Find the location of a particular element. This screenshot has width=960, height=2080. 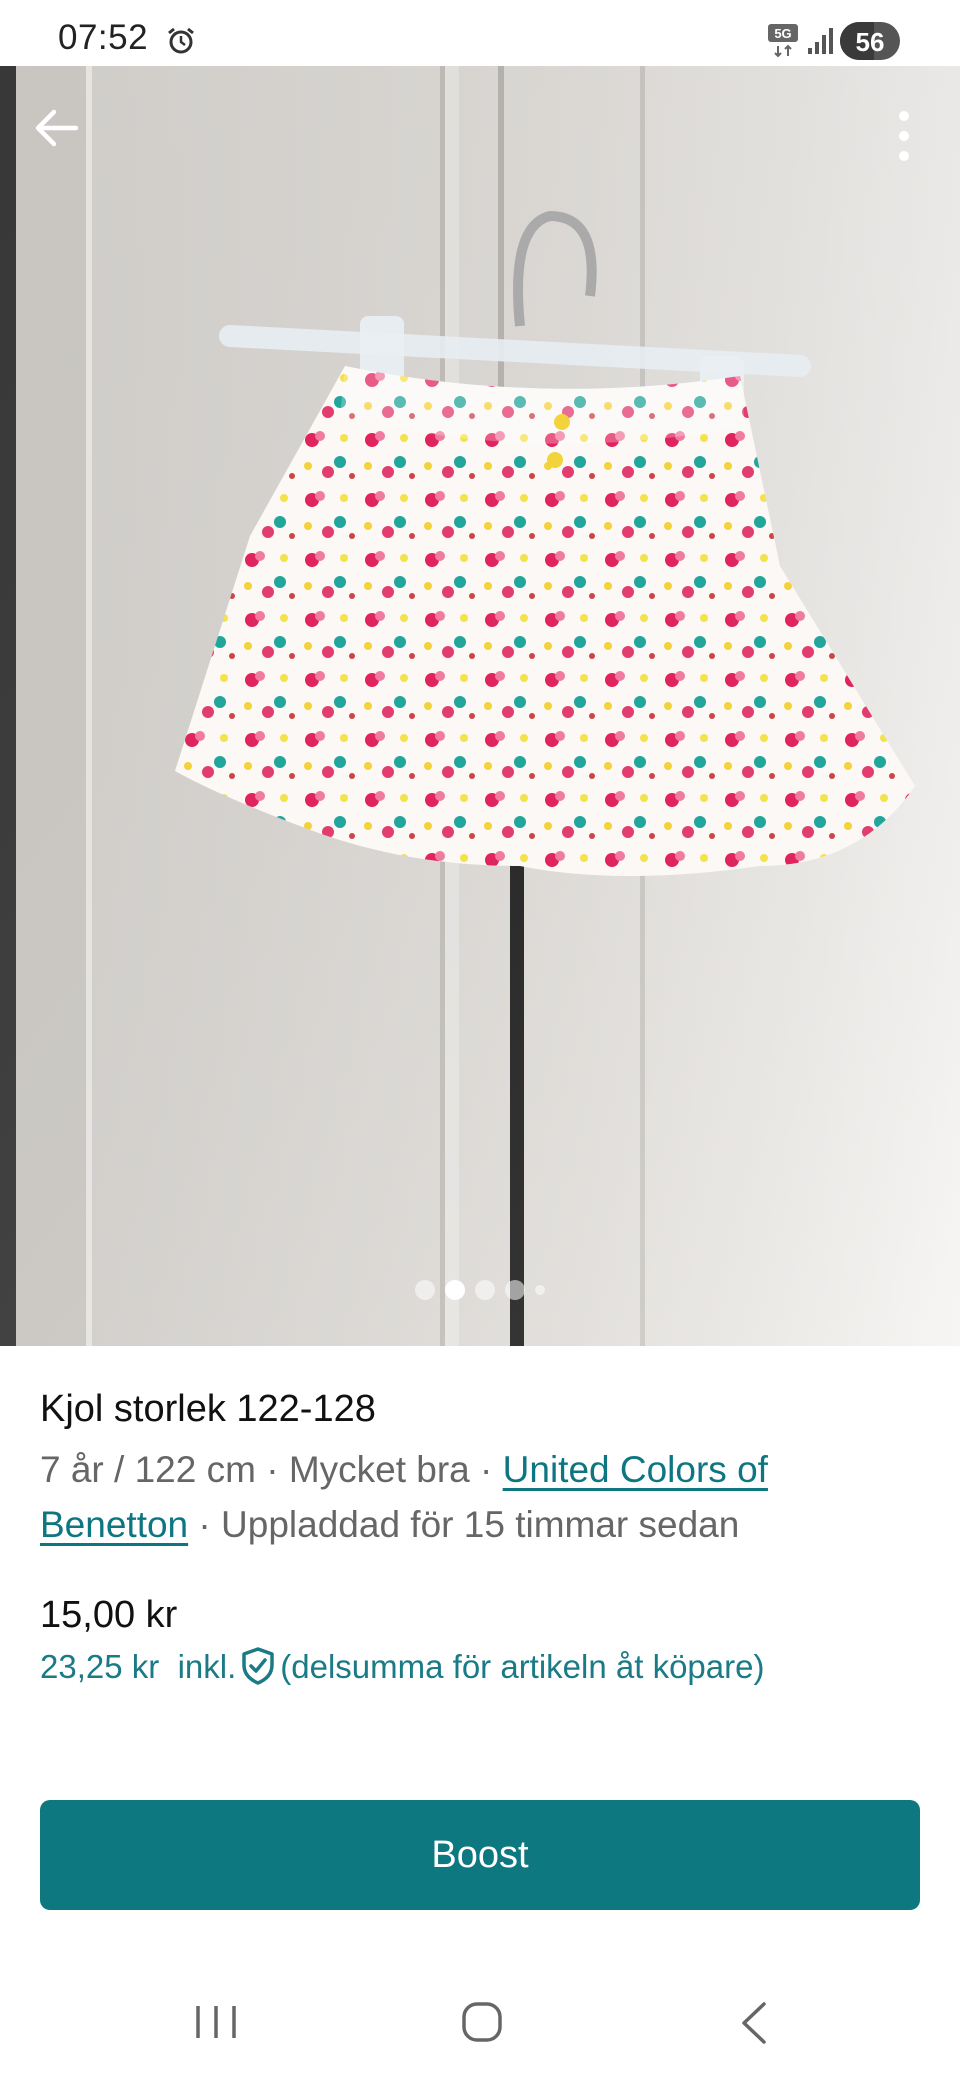

battery-level: 56 is located at coordinates (870, 42).